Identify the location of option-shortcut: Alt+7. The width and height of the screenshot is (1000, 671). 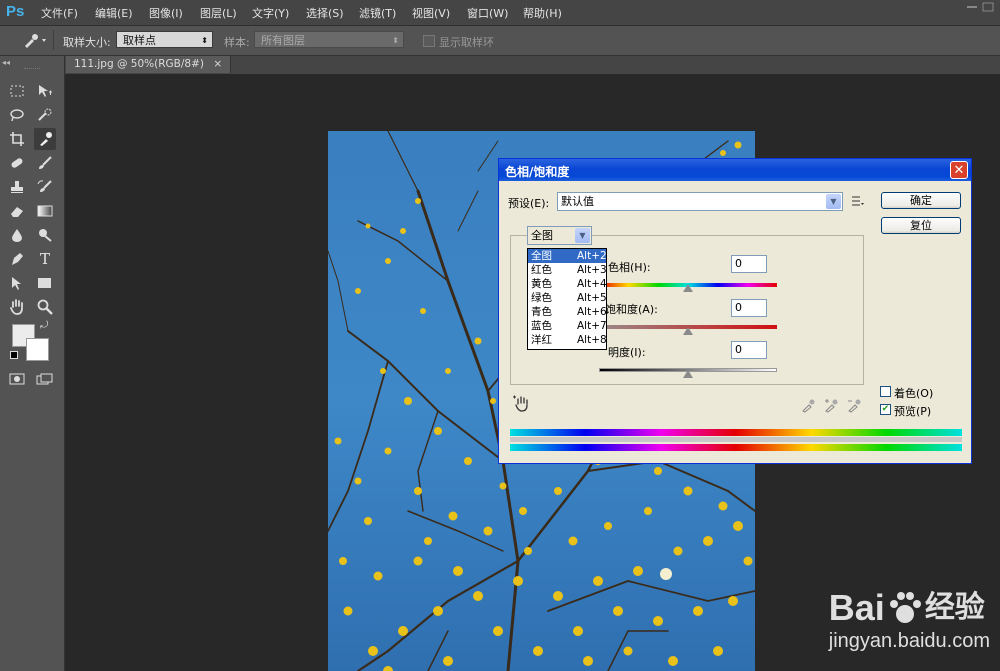
(592, 326).